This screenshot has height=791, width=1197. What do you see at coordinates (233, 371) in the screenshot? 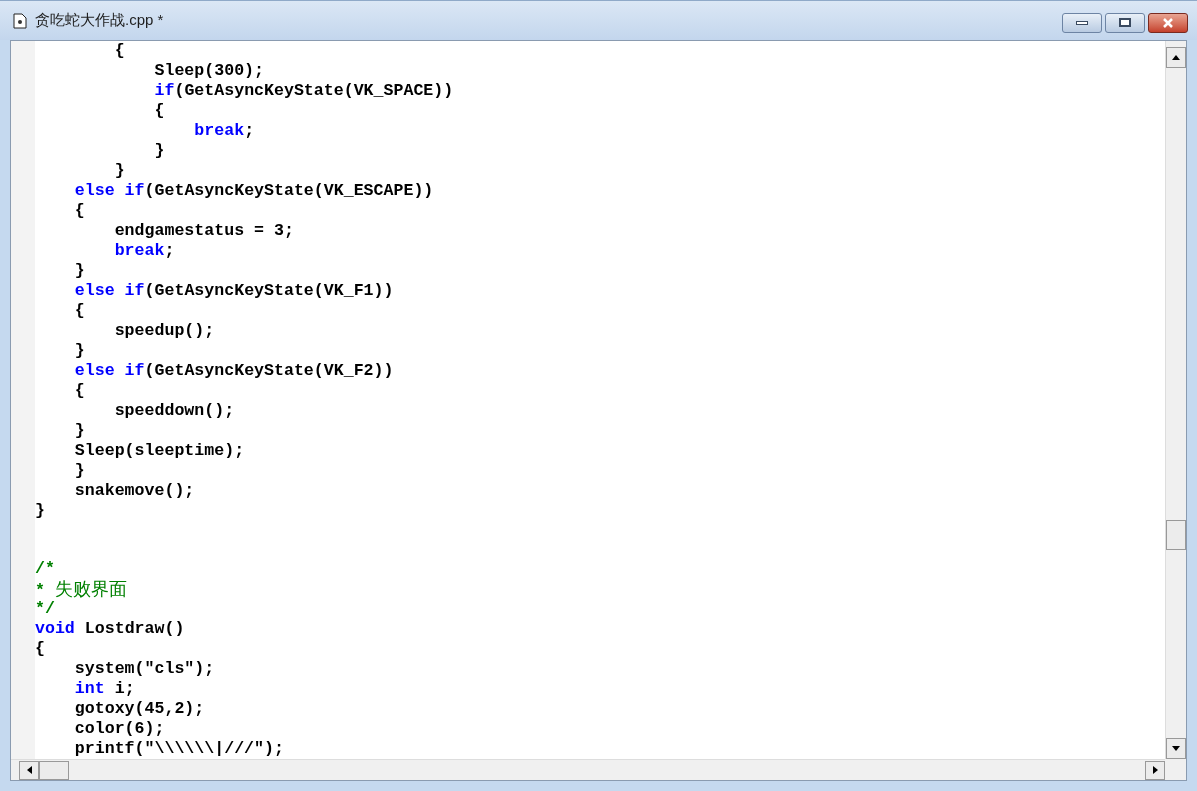
I see `code-line: else if(GetAsyncKeyState(VK_F2))` at bounding box center [233, 371].